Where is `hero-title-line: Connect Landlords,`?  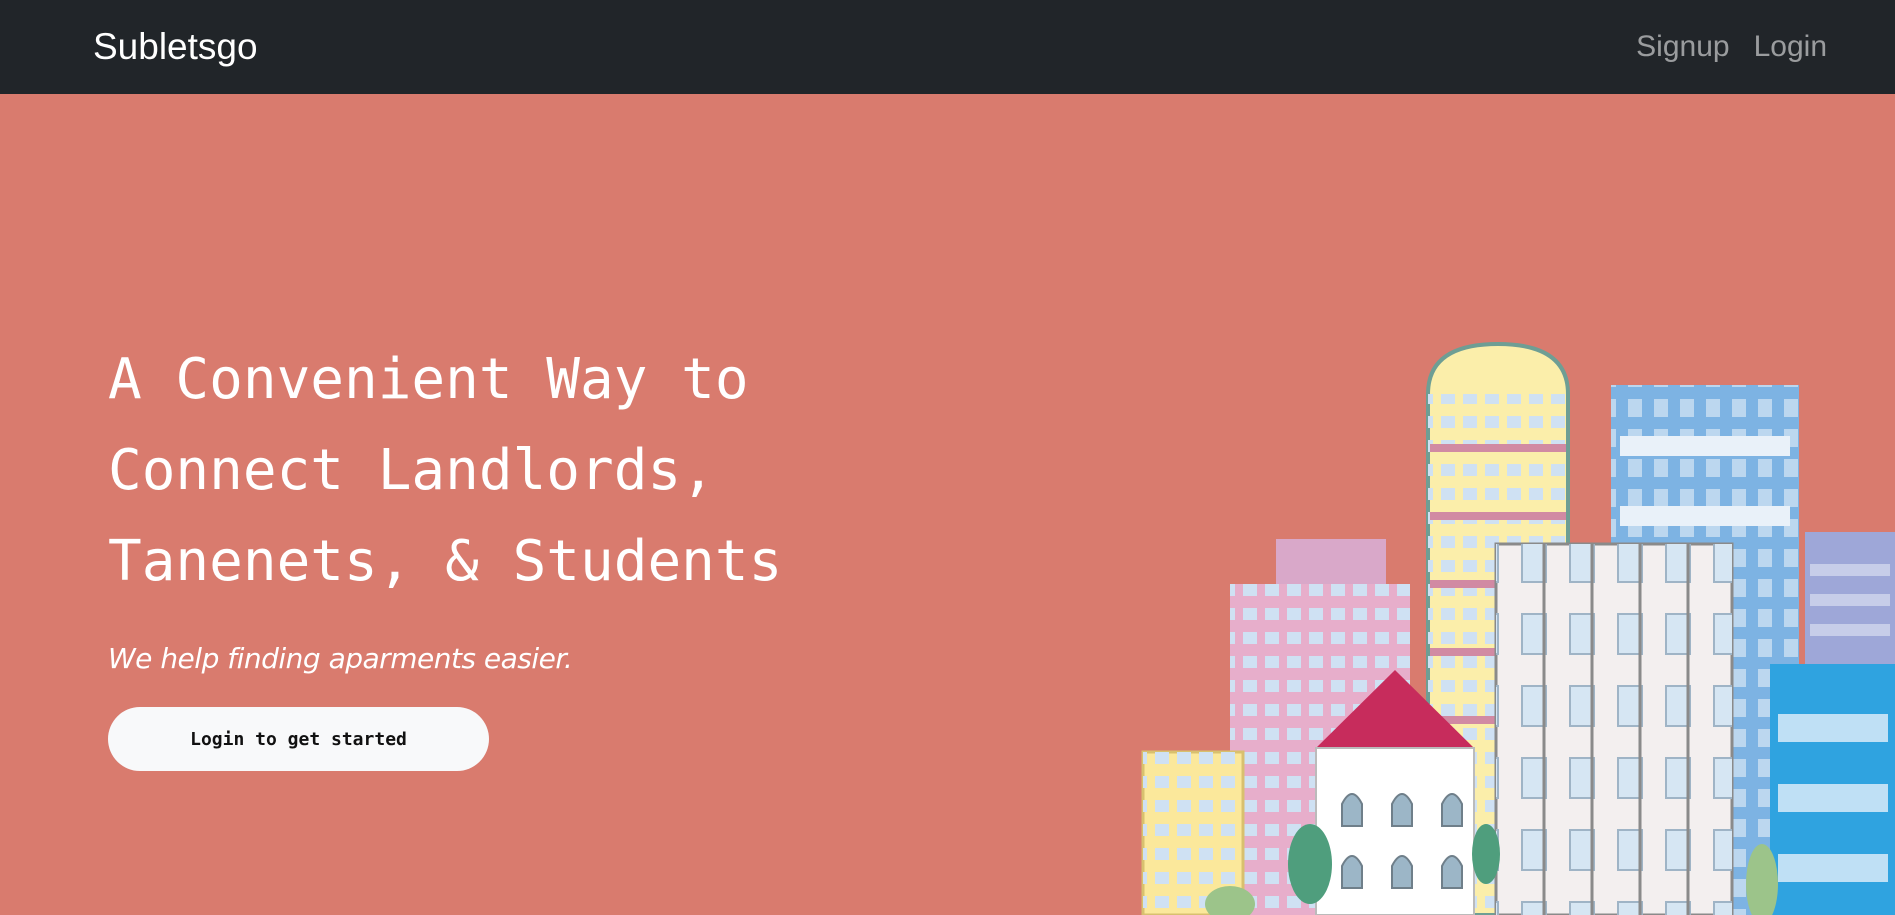
hero-title-line: Connect Landlords, is located at coordinates (411, 470).